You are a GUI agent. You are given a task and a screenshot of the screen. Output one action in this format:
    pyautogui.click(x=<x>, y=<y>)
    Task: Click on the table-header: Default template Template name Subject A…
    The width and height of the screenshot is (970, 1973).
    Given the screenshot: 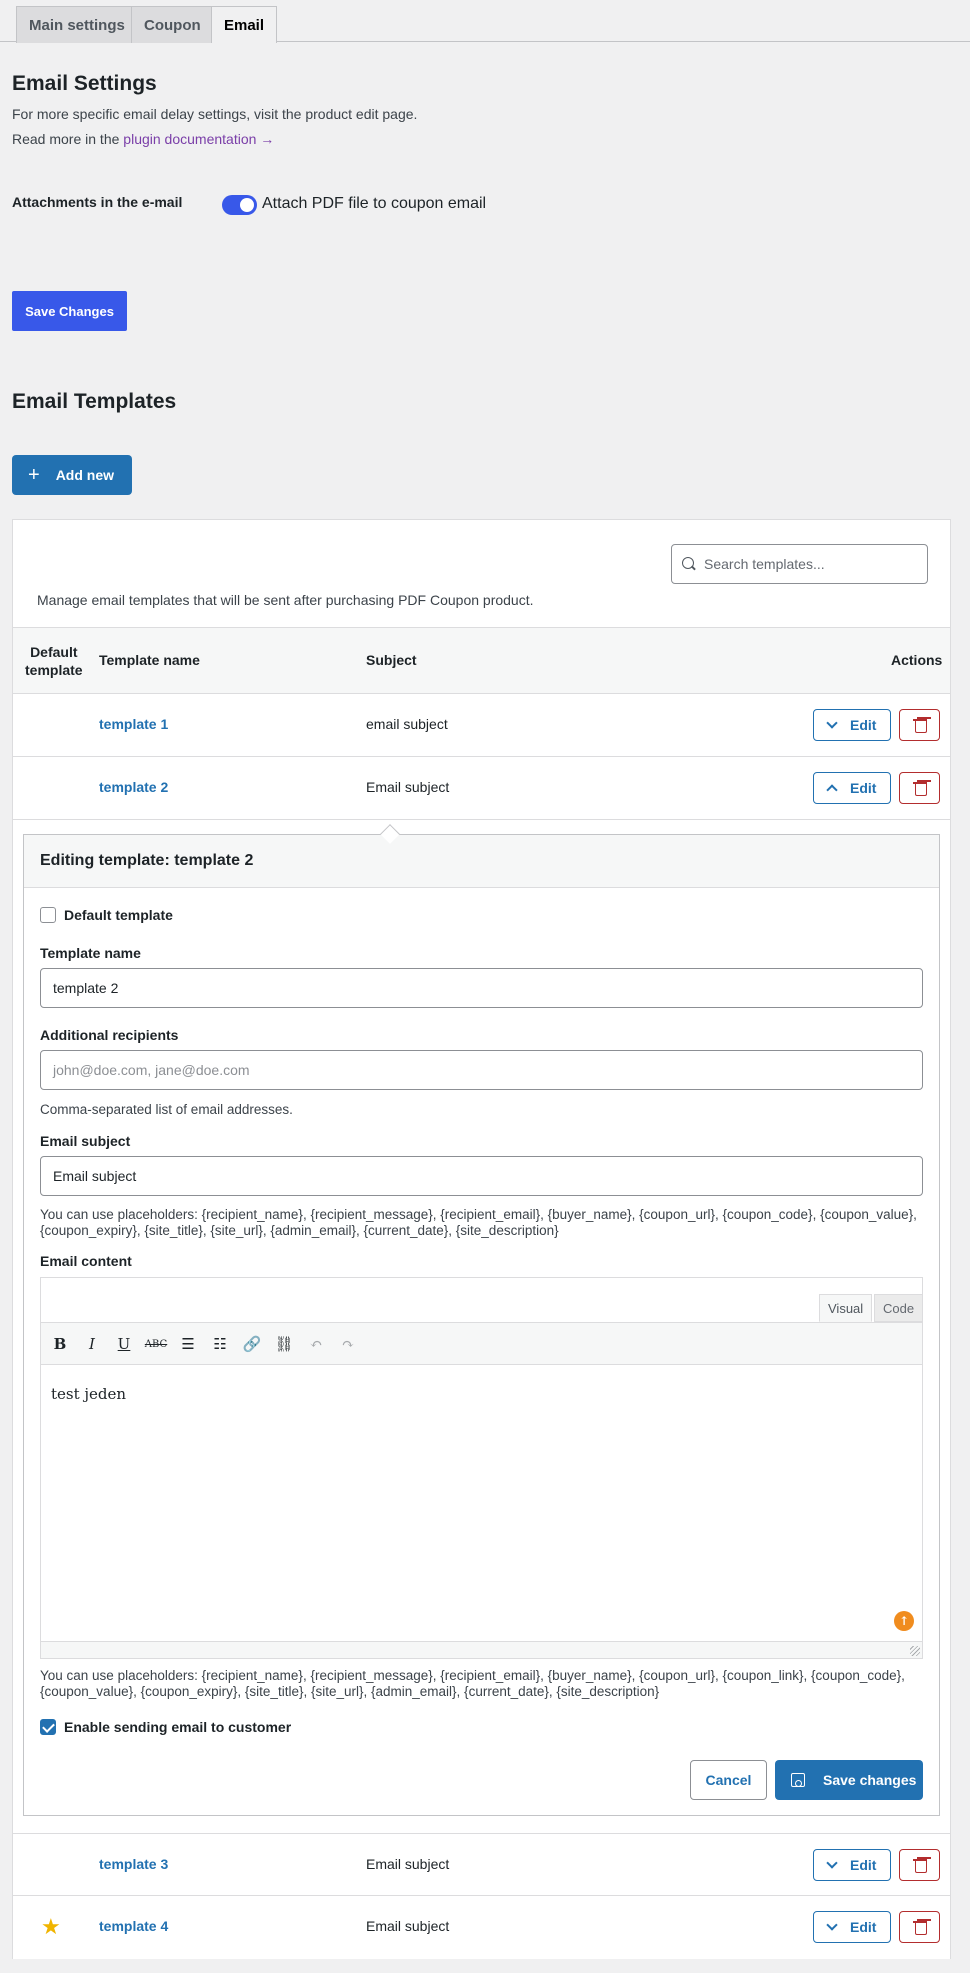 What is the action you would take?
    pyautogui.click(x=481, y=660)
    